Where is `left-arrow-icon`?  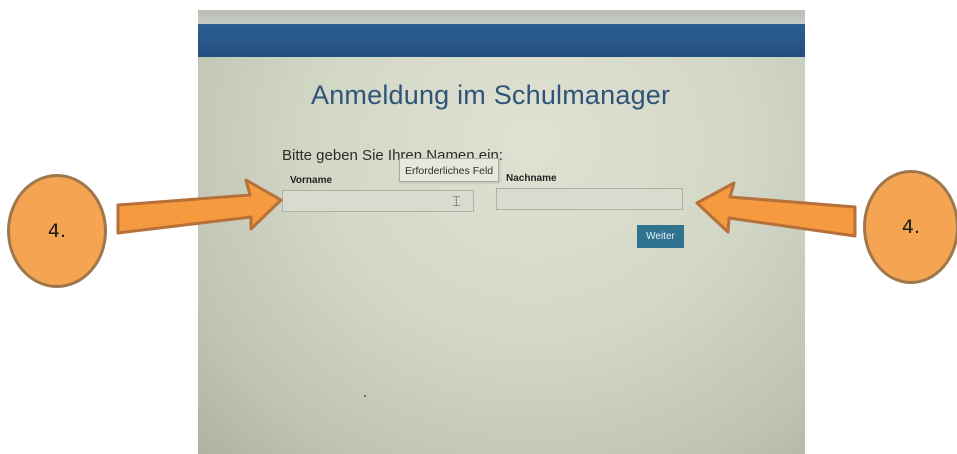 left-arrow-icon is located at coordinates (199, 206).